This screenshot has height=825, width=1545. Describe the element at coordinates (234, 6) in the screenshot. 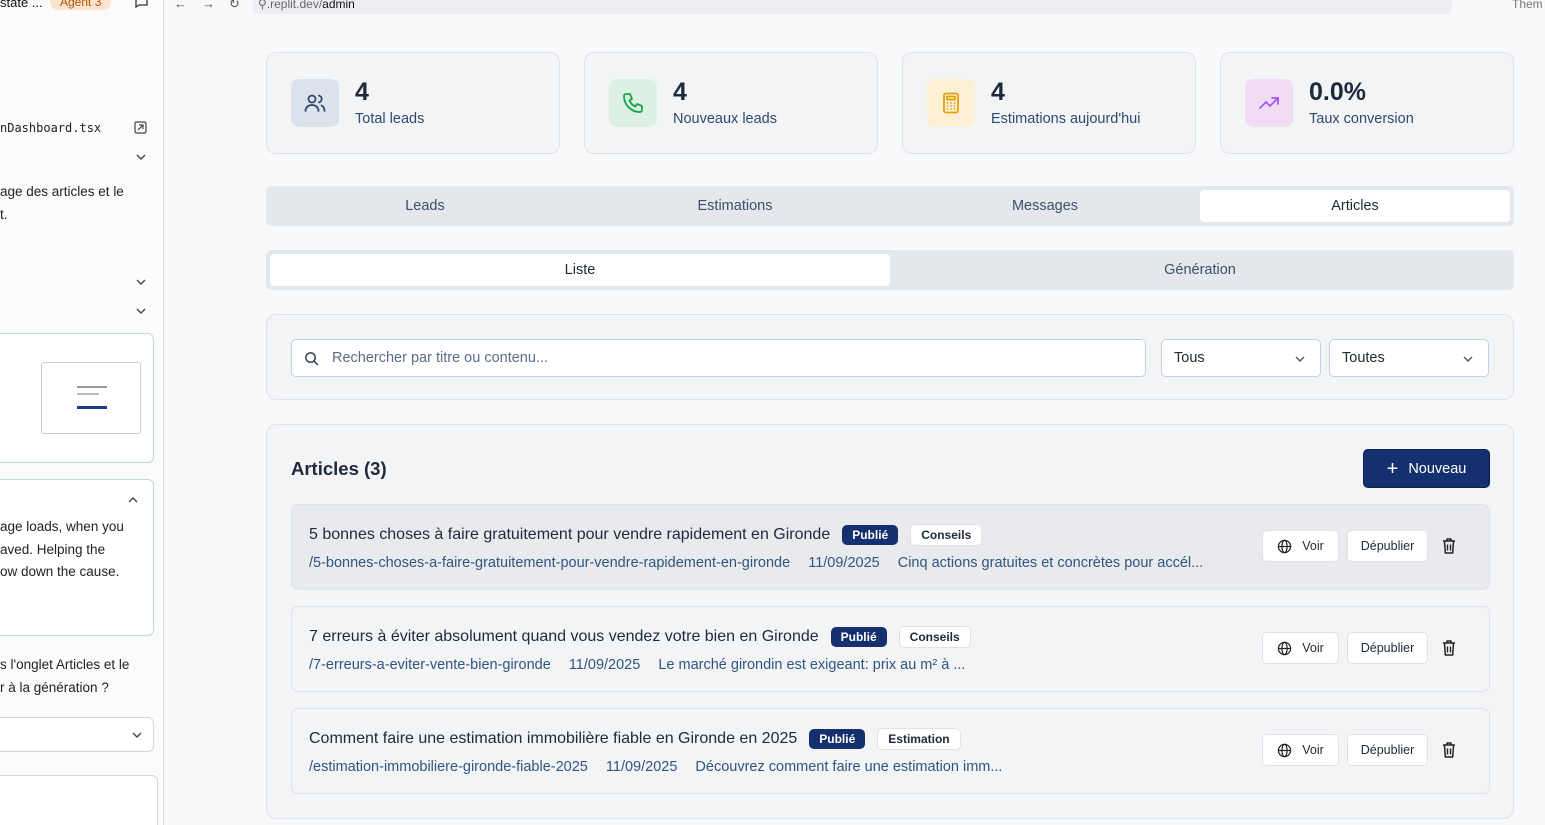

I see `reload-icon: ↻` at that location.